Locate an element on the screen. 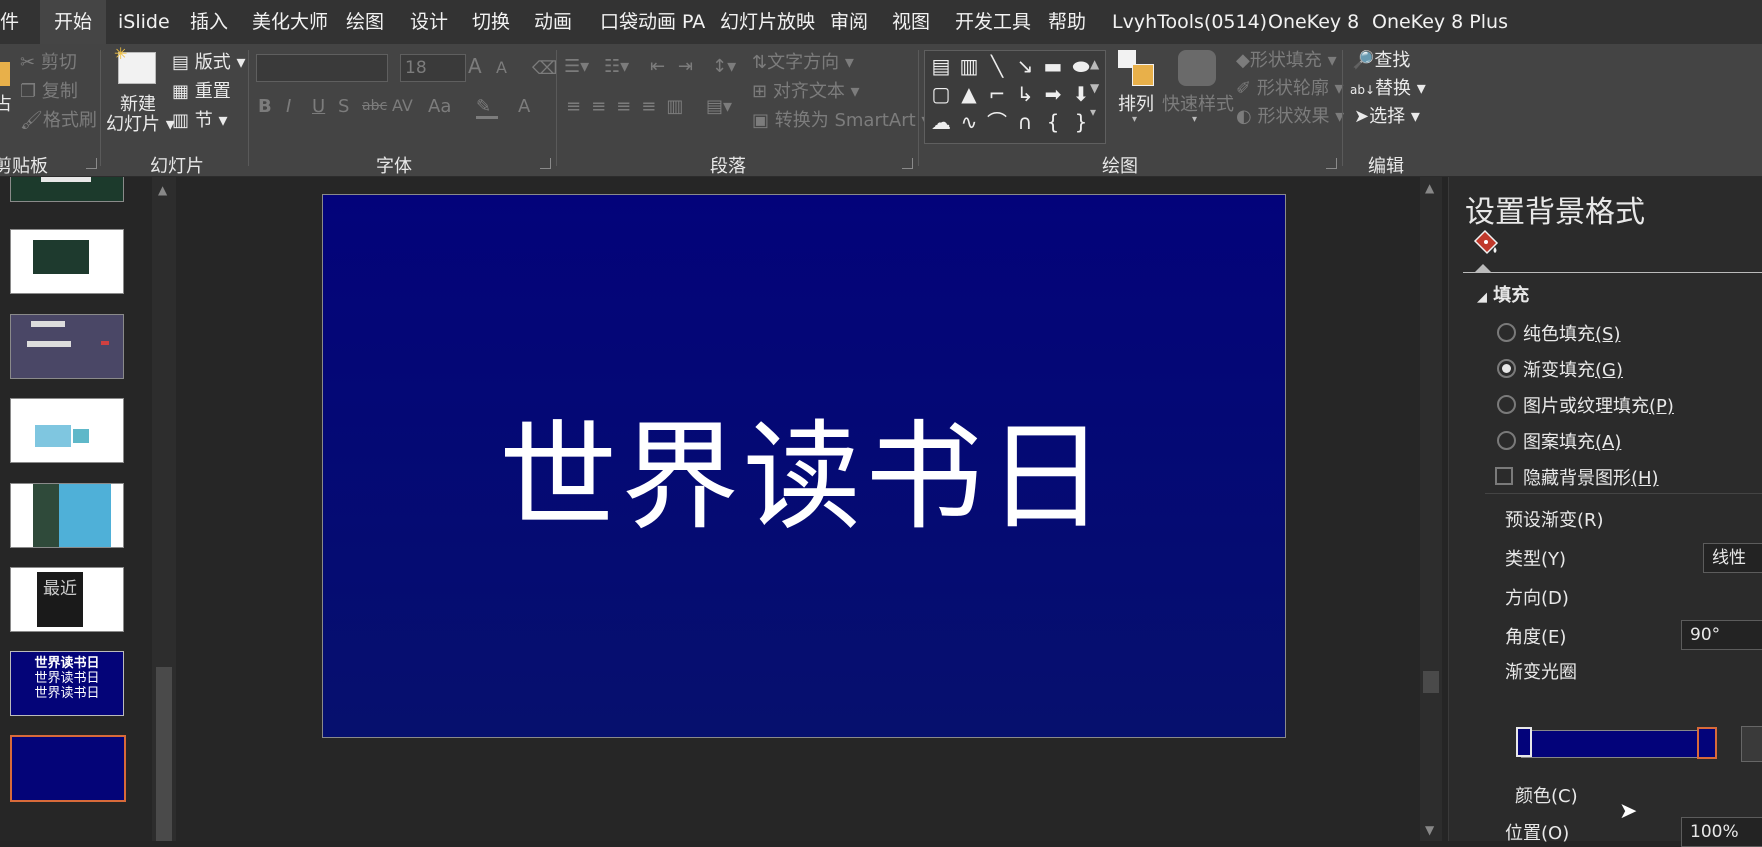  gradient-stop-handle-selected is located at coordinates (1707, 743).